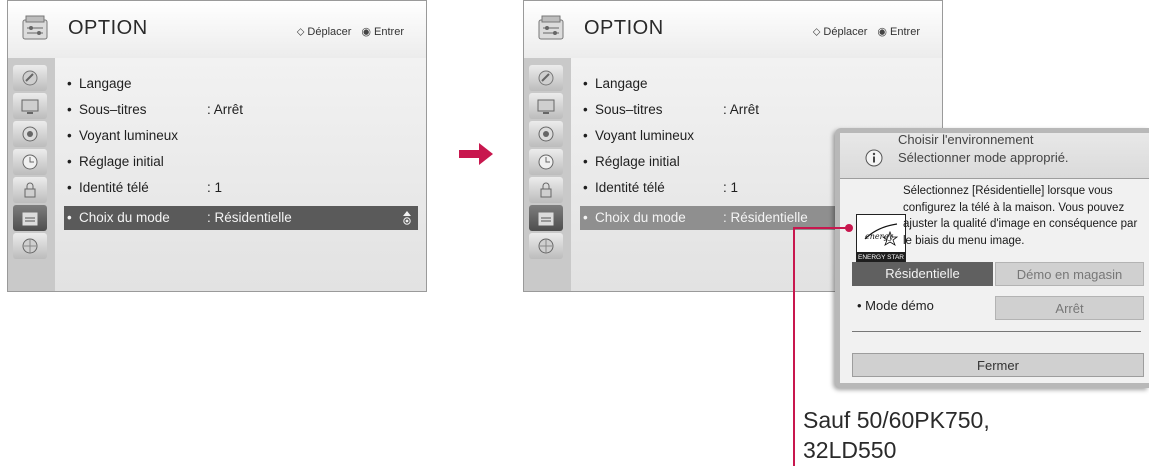 This screenshot has height=466, width=1149. Describe the element at coordinates (896, 435) in the screenshot. I see `model-exception-note: Sauf 50/60PK750, 32LD550` at that location.